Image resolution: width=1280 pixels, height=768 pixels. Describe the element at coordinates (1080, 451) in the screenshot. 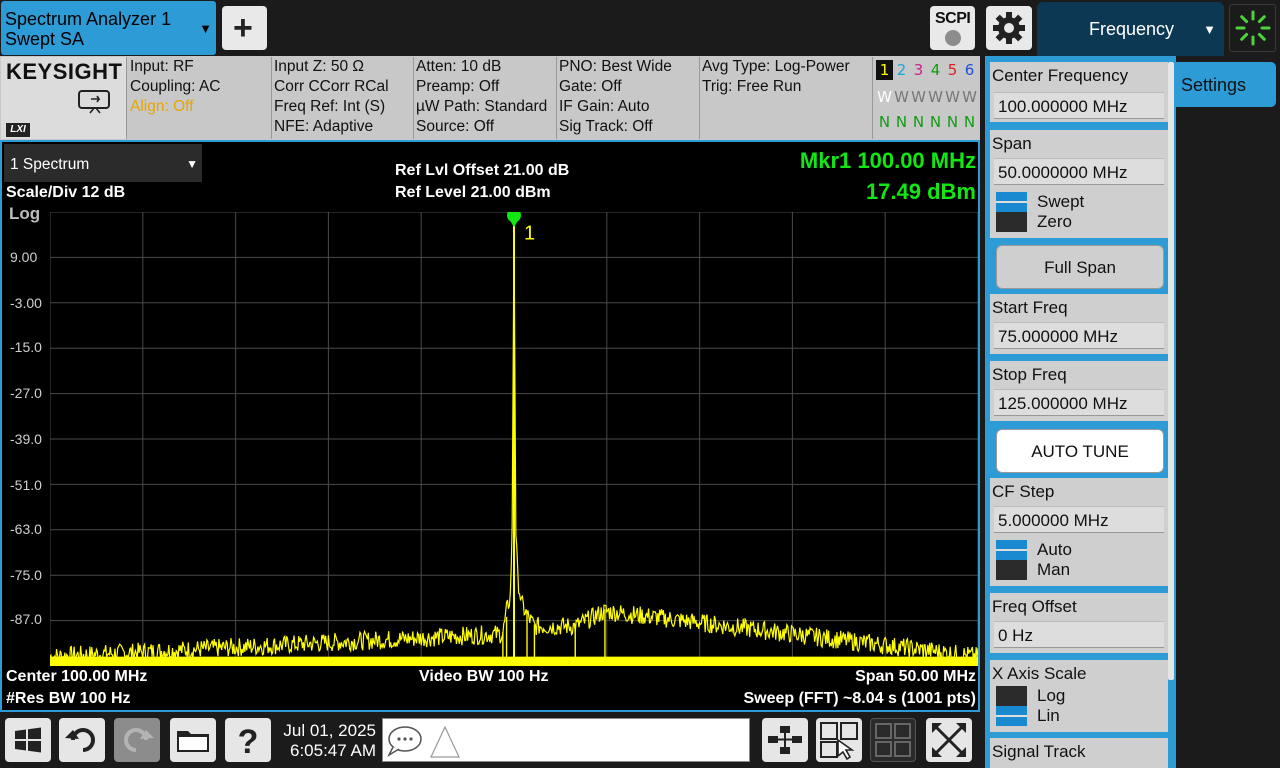

I see `auto-tune-button: AUTO TUNE` at that location.